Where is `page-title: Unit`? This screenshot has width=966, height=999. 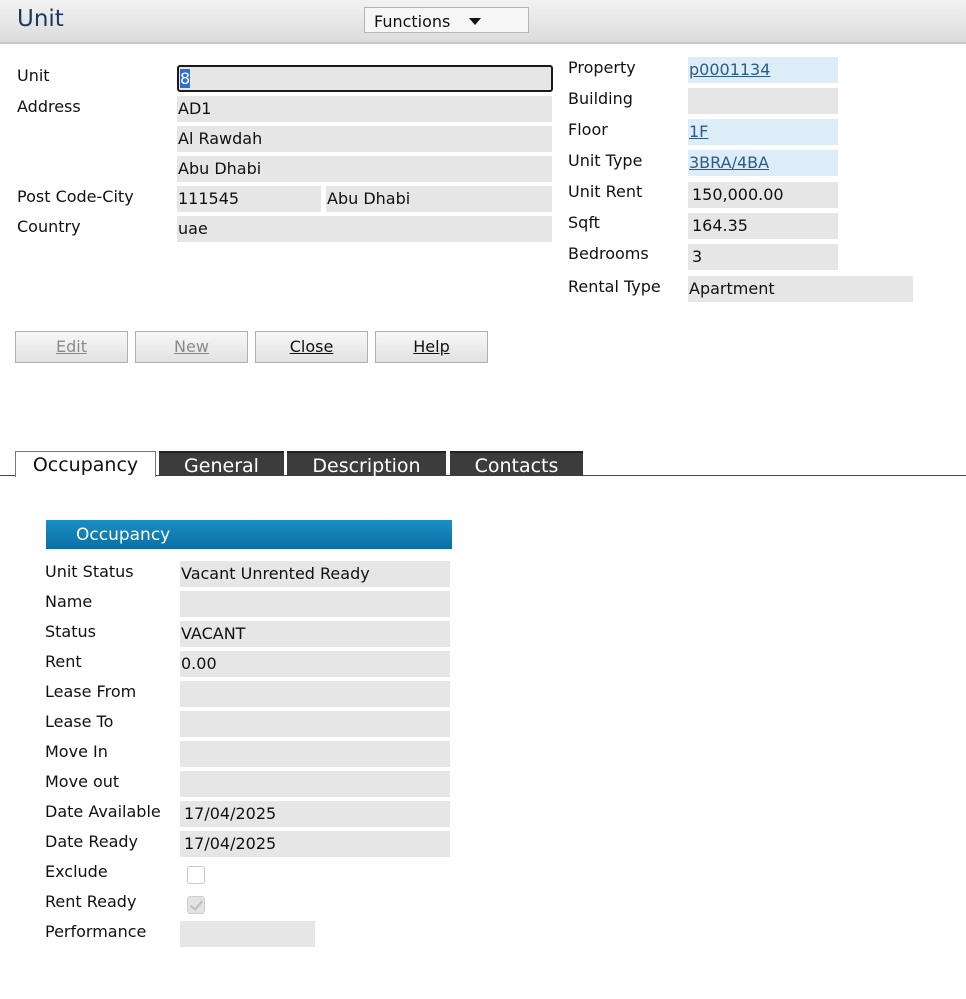
page-title: Unit is located at coordinates (40, 19).